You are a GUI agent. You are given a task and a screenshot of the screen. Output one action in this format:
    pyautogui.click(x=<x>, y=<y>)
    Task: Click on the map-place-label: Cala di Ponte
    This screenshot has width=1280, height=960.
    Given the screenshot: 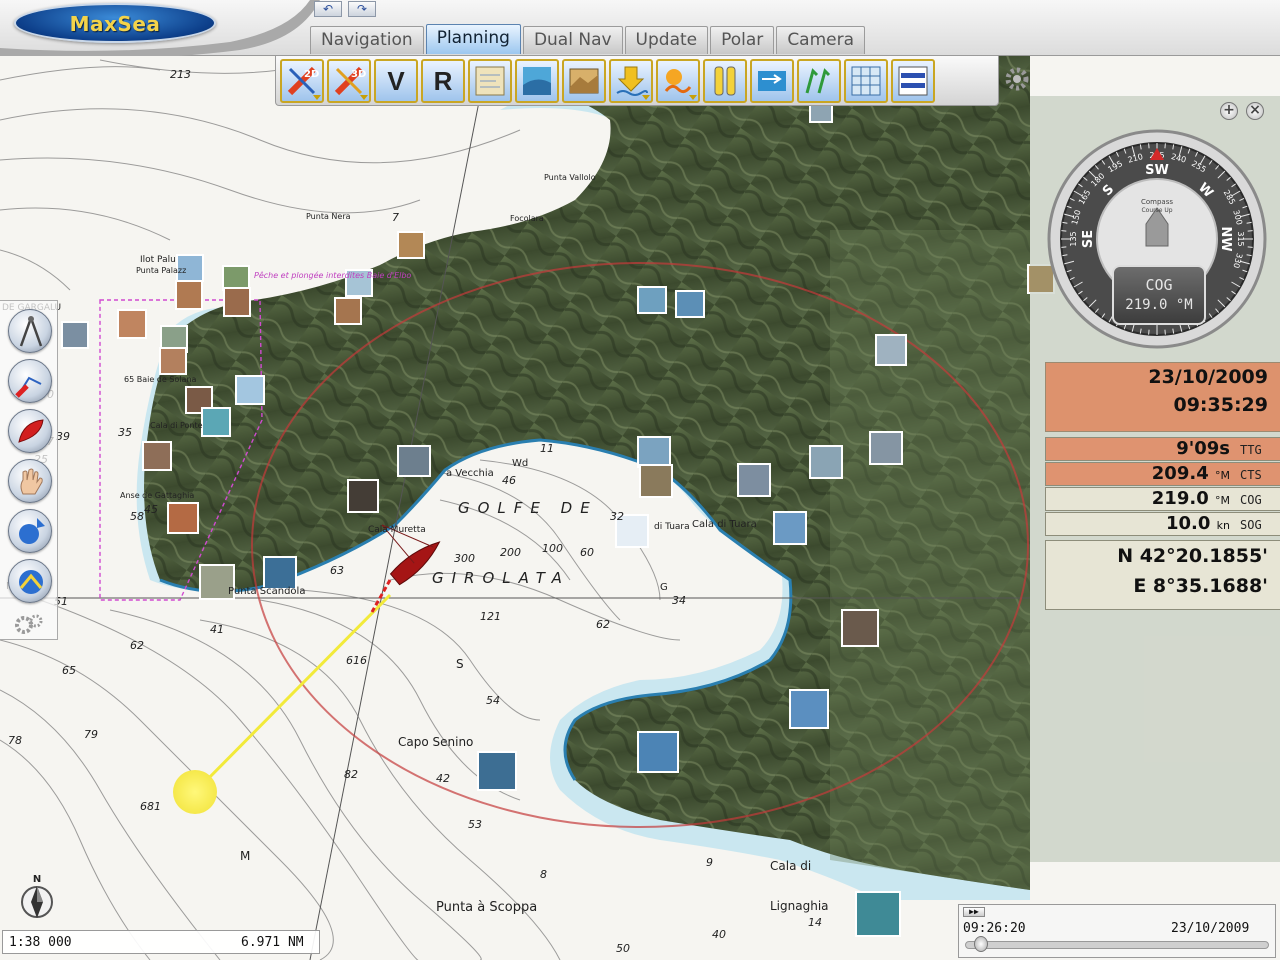 What is the action you would take?
    pyautogui.click(x=176, y=425)
    